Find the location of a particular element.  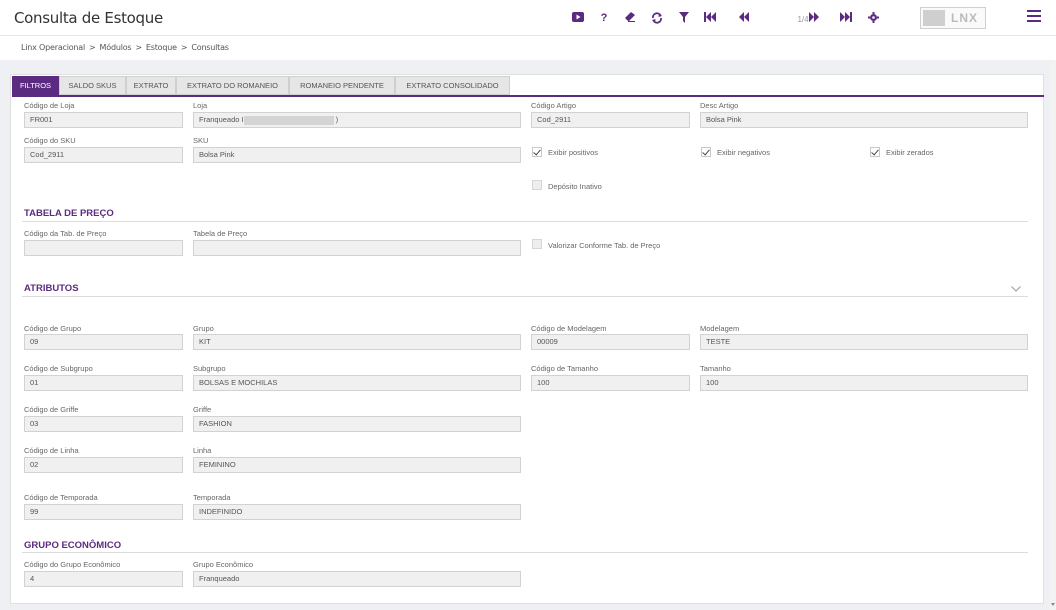

tab-underline is located at coordinates (528, 96).